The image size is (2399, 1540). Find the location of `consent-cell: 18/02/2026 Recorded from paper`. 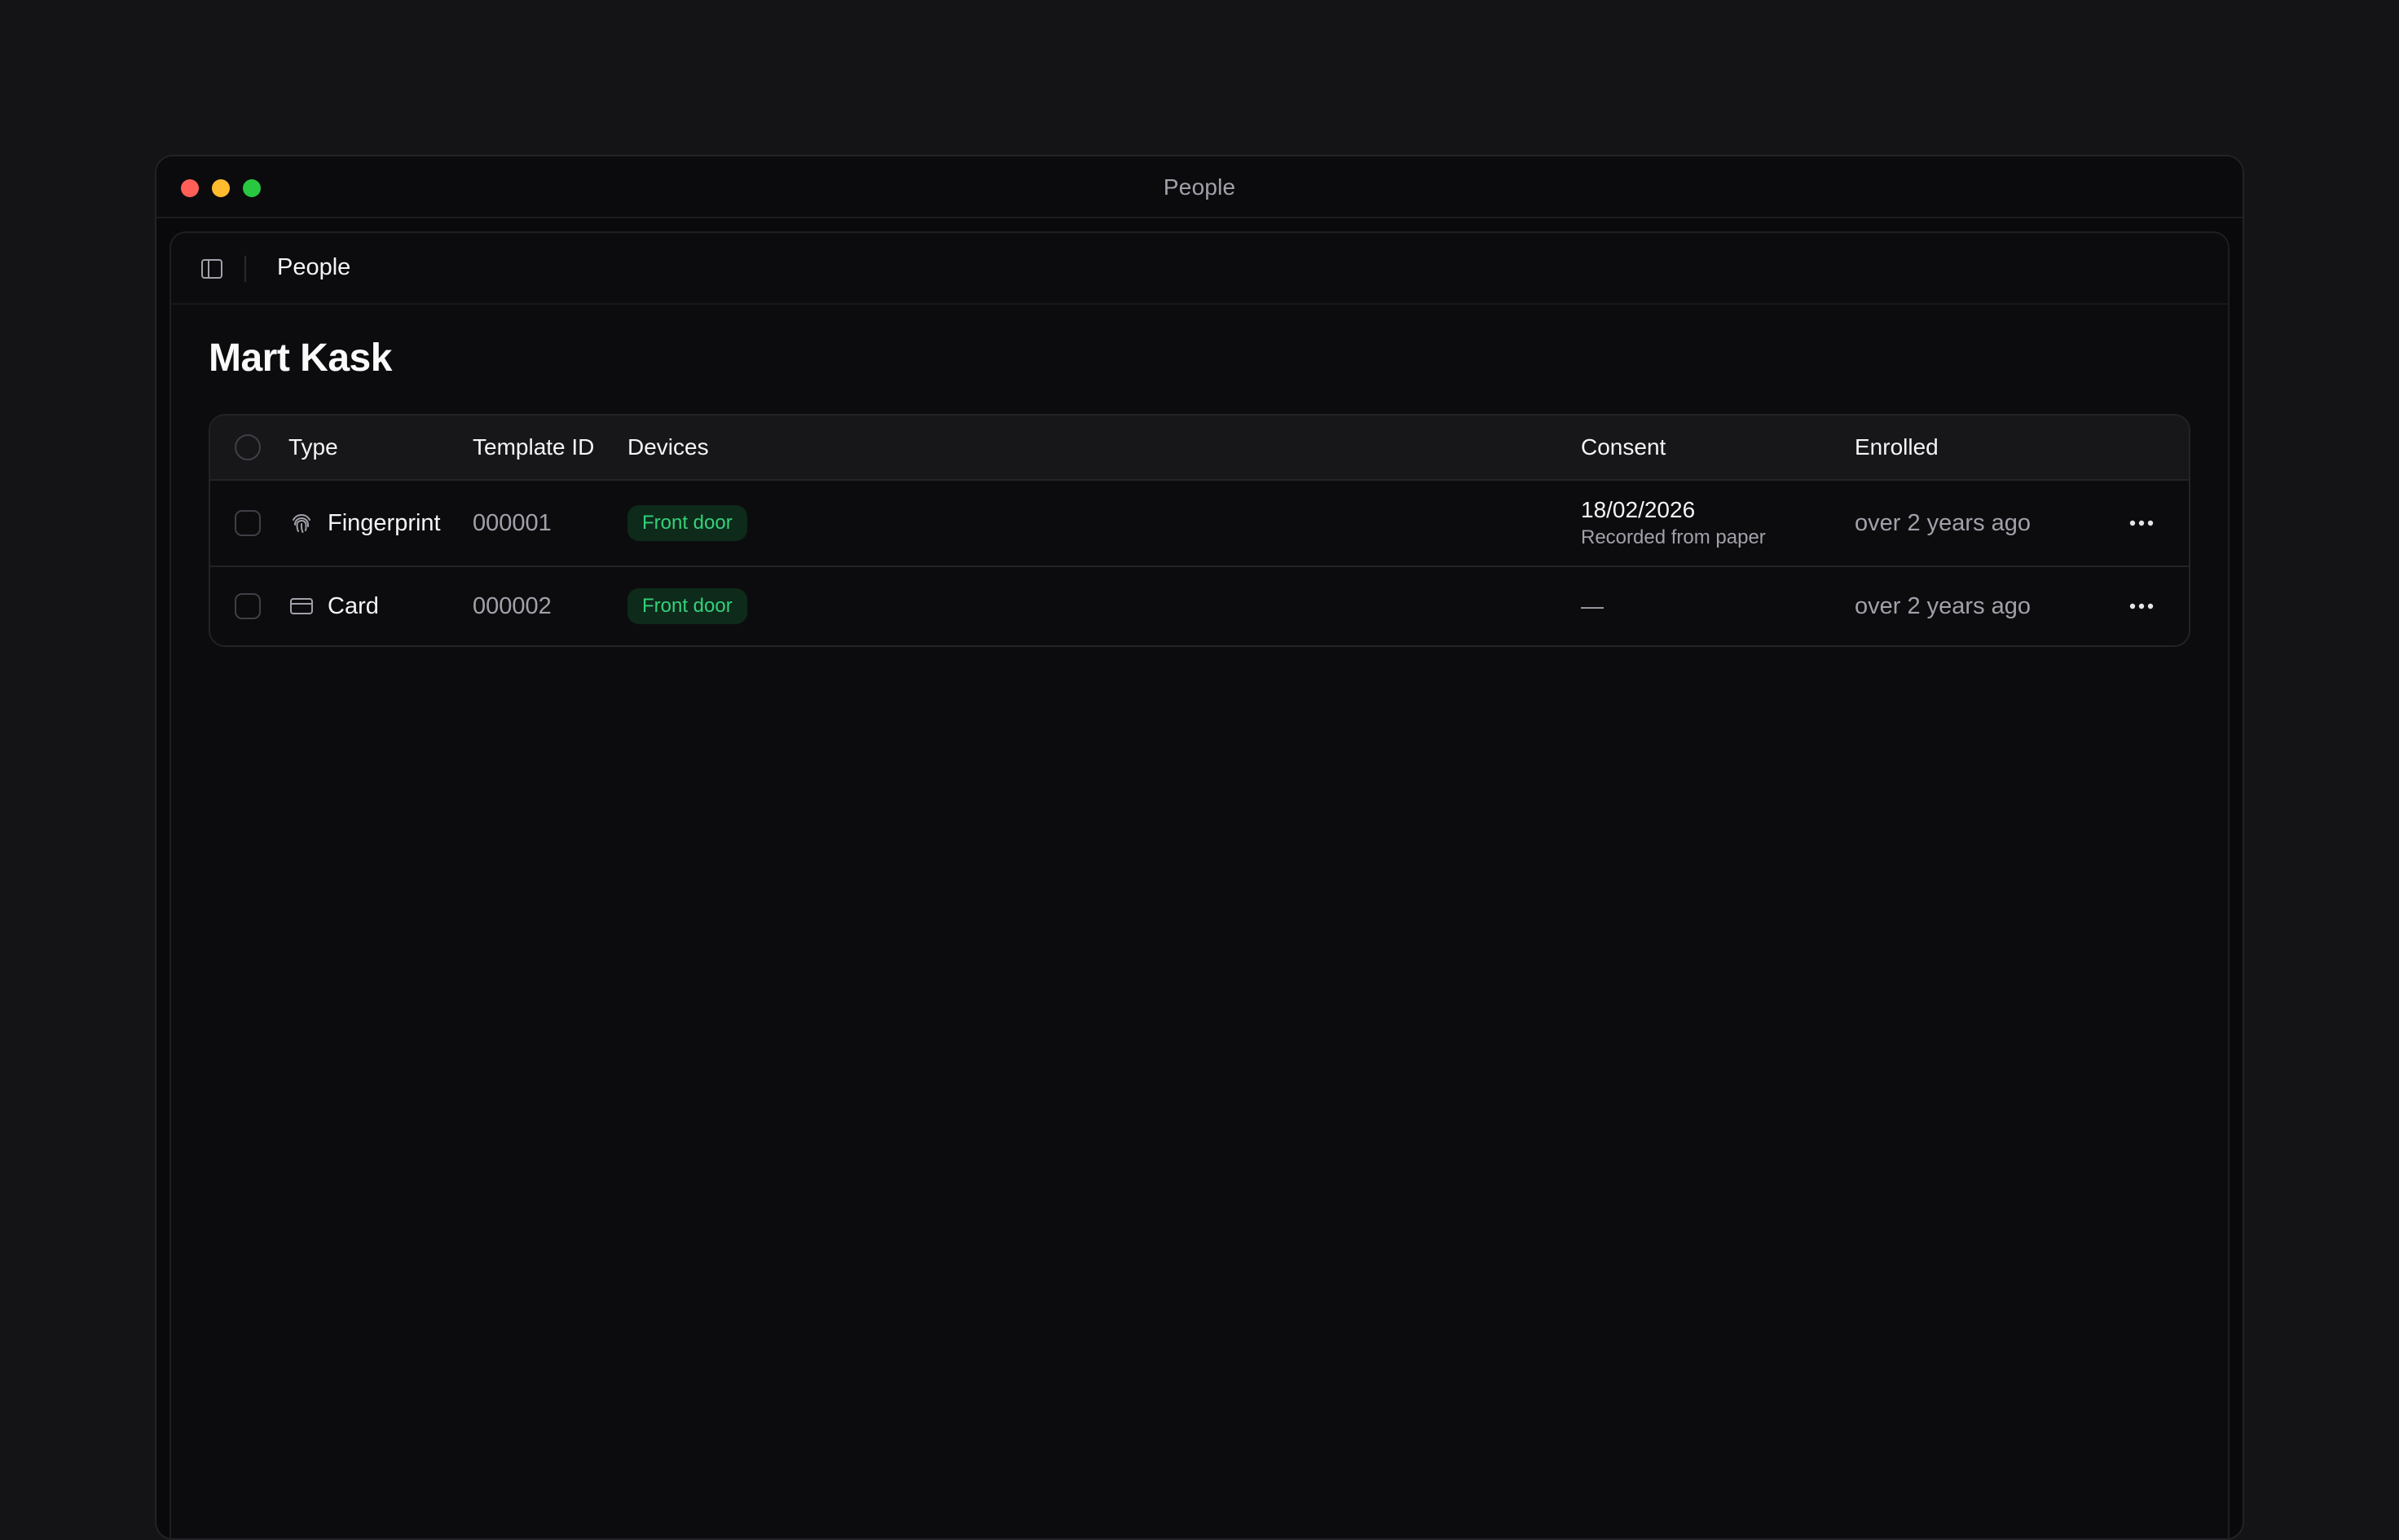

consent-cell: 18/02/2026 Recorded from paper is located at coordinates (1673, 523).